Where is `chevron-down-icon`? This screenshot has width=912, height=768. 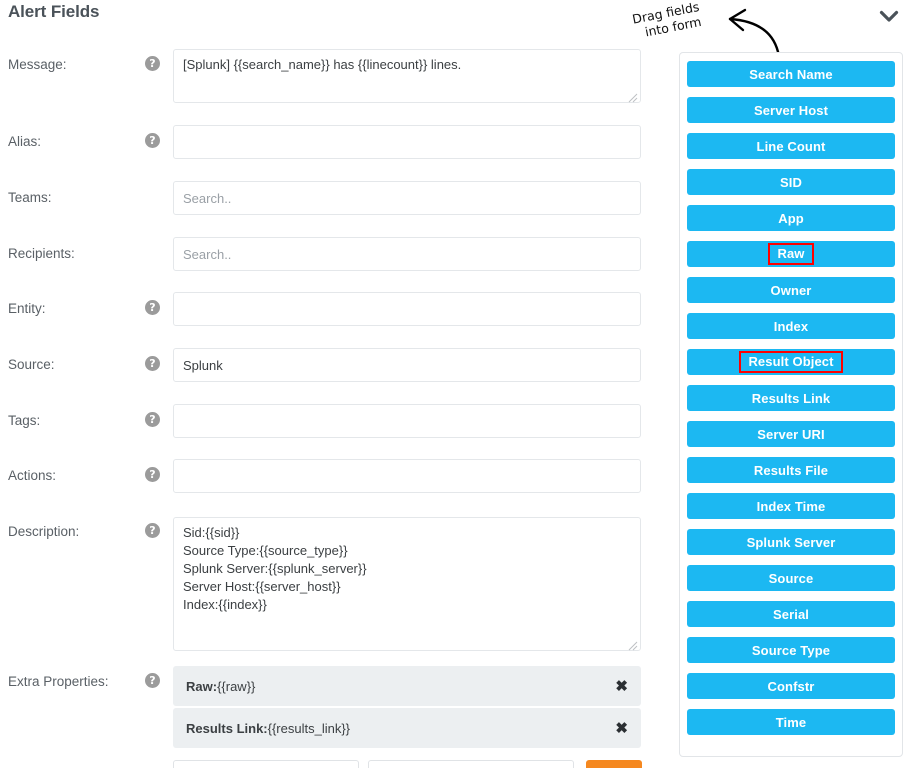
chevron-down-icon is located at coordinates (889, 16).